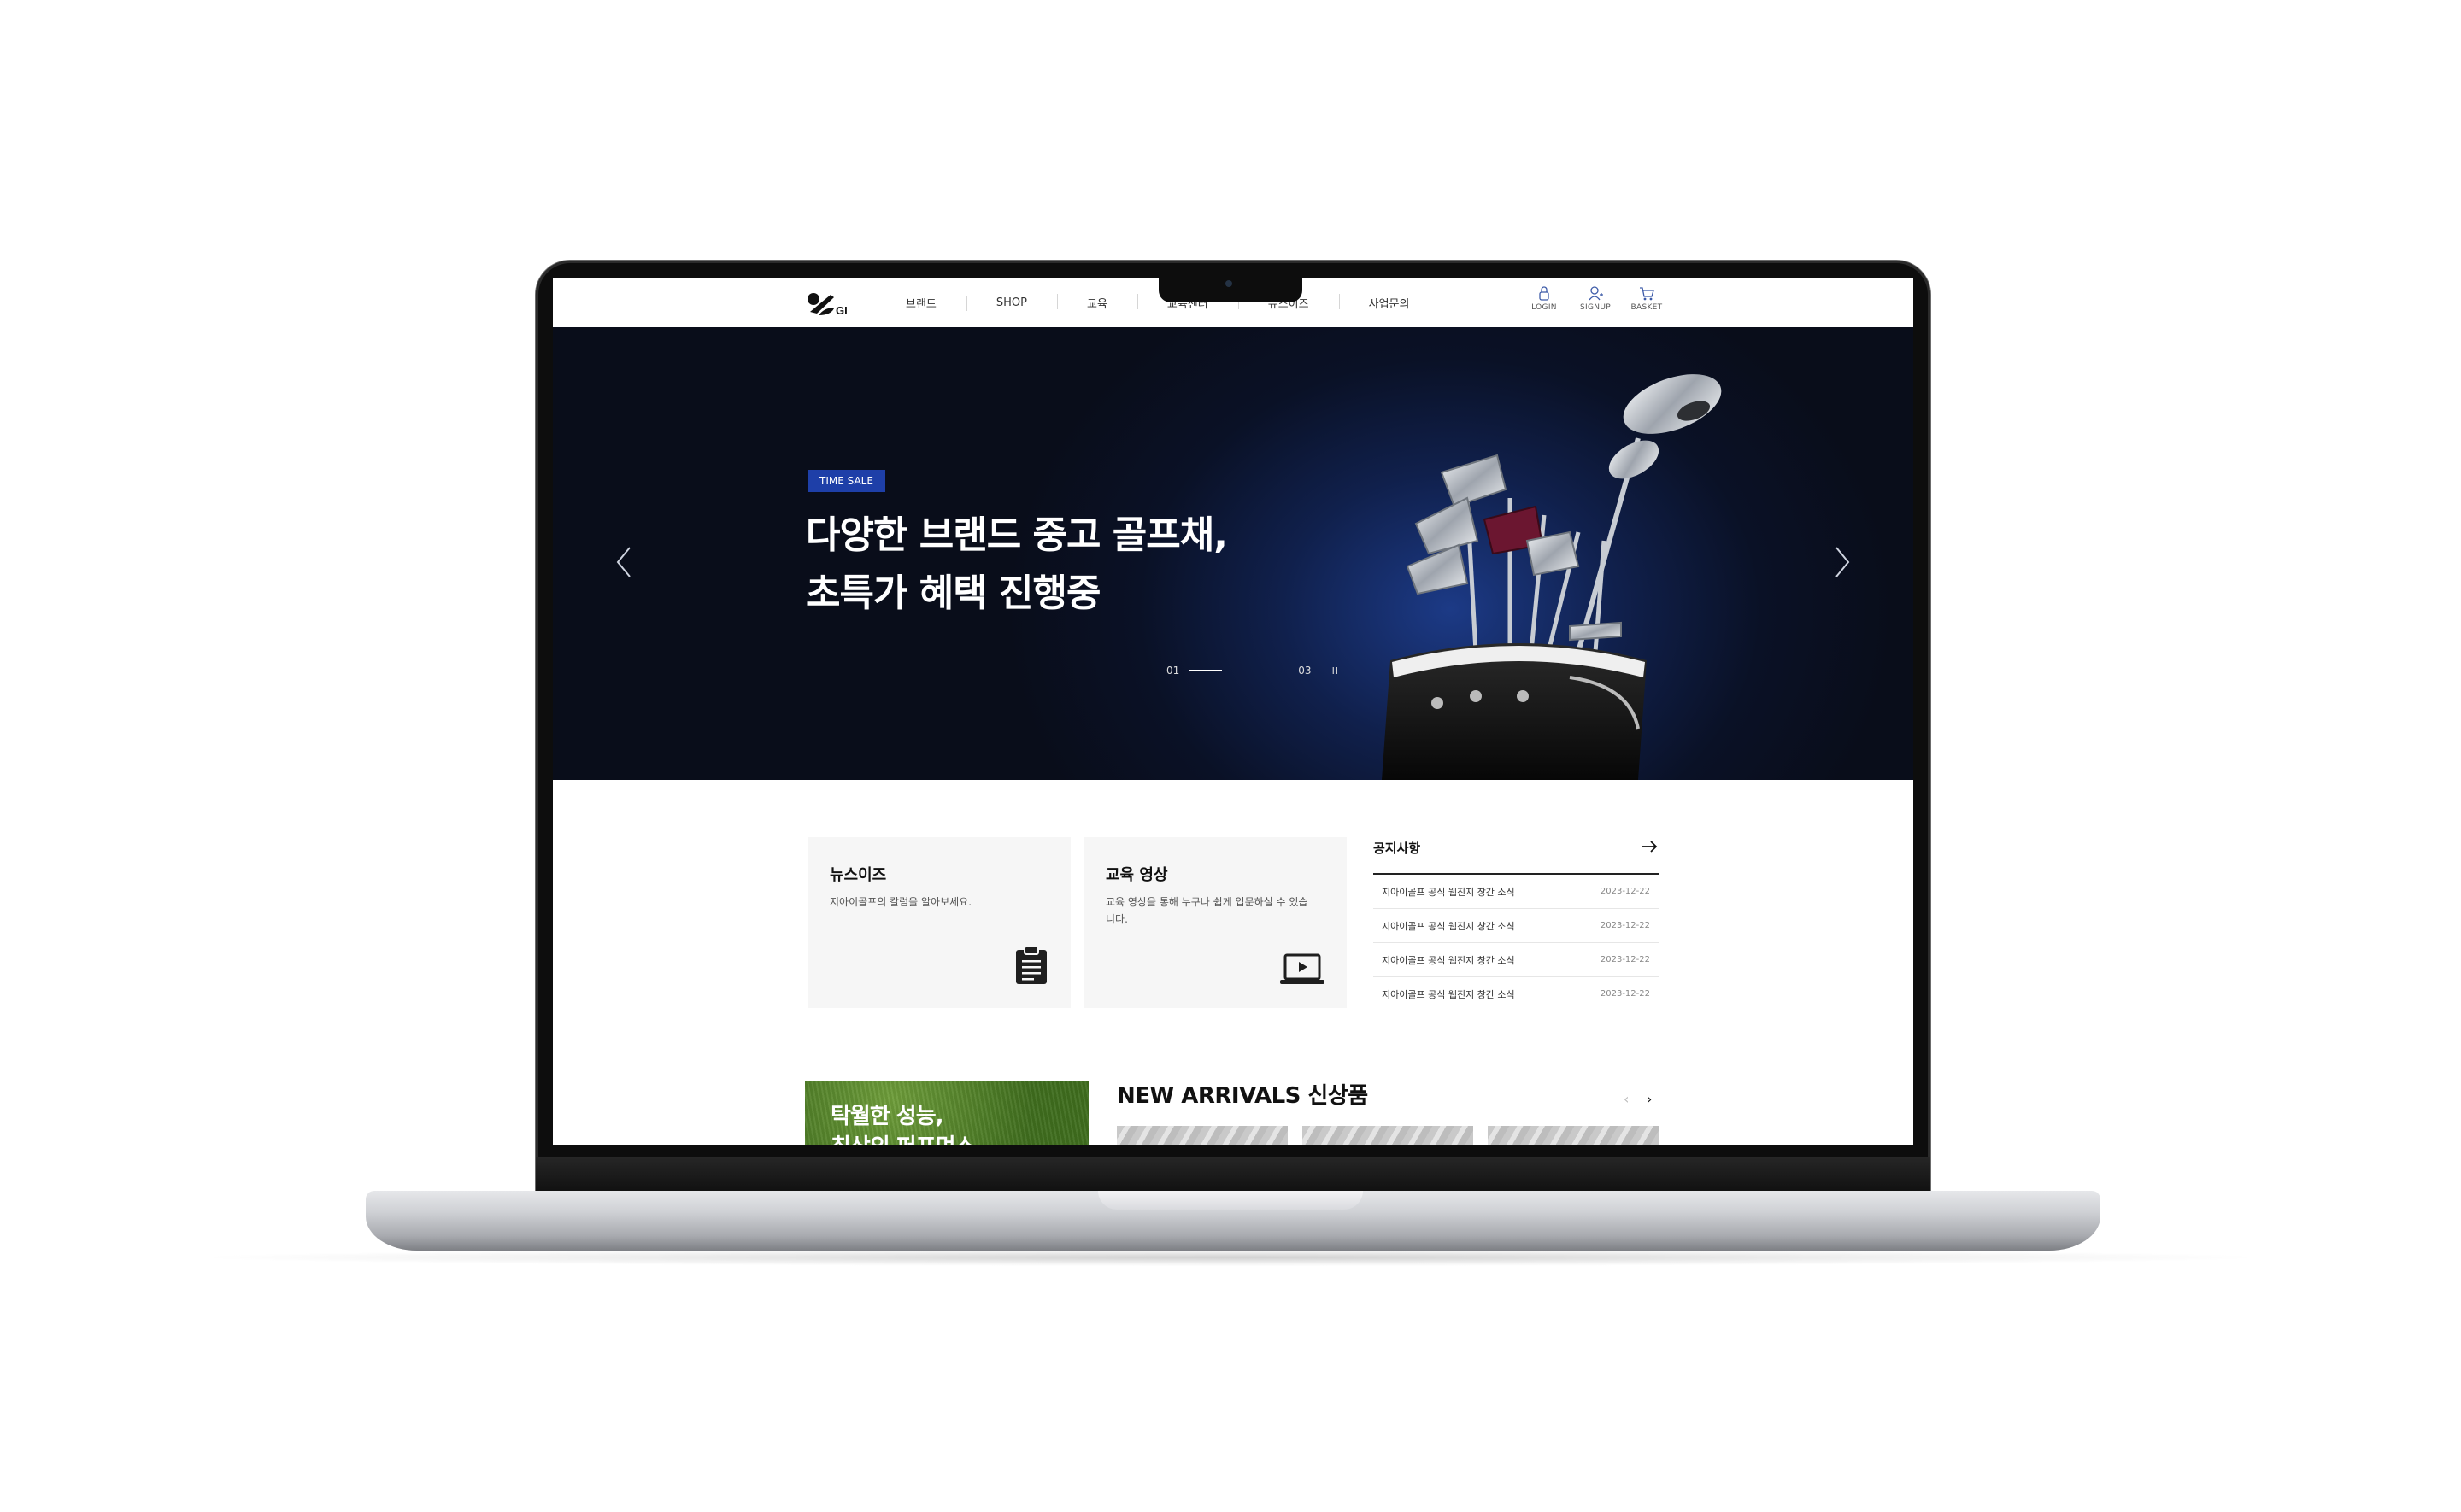  What do you see at coordinates (858, 875) in the screenshot?
I see `card-news-title: 뉴스이즈` at bounding box center [858, 875].